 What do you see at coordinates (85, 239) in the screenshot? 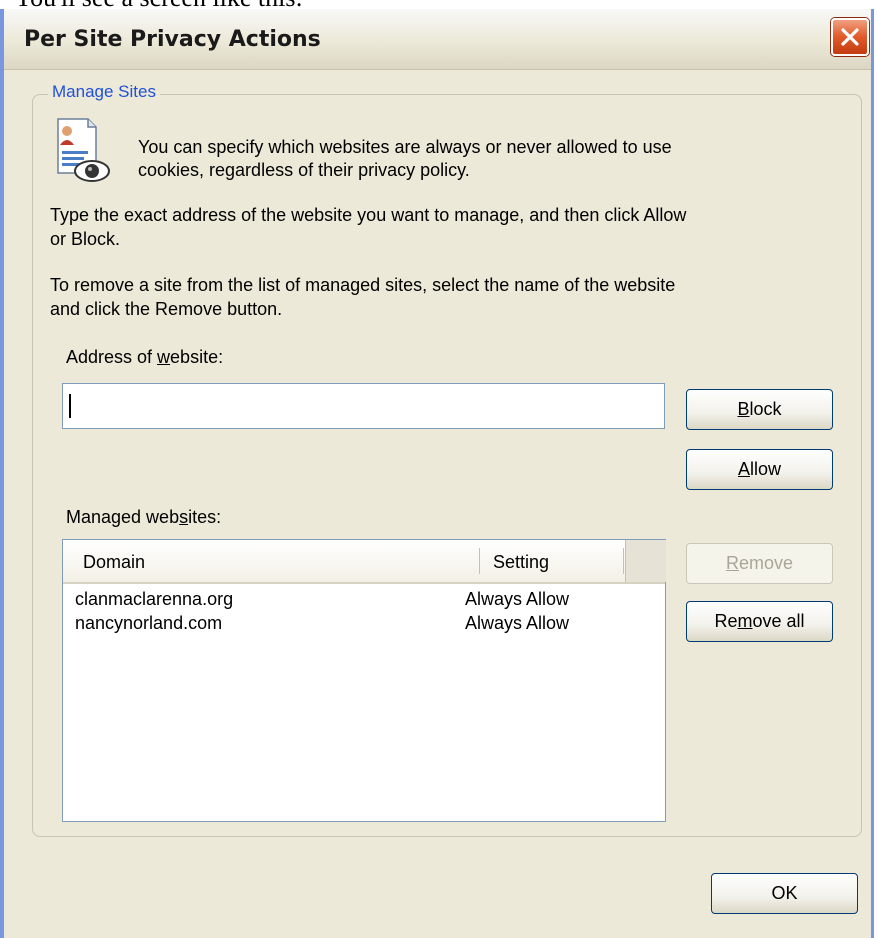
I see `type-instructions-line-2: or Block.` at bounding box center [85, 239].